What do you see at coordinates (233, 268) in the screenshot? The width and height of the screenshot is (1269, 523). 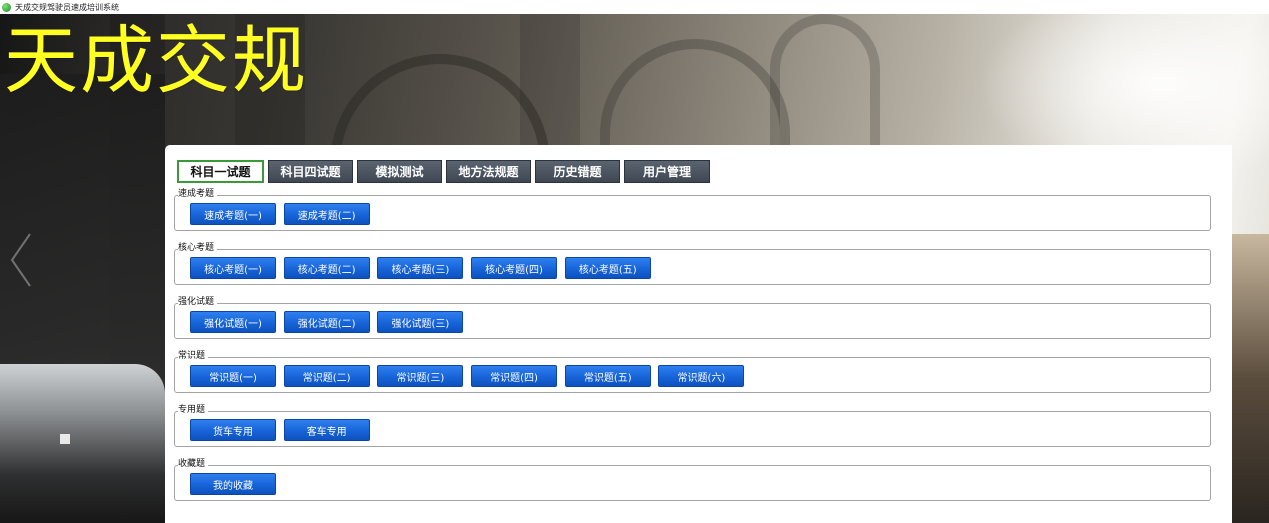 I see `core-exam-1-button: 核心考题(一)` at bounding box center [233, 268].